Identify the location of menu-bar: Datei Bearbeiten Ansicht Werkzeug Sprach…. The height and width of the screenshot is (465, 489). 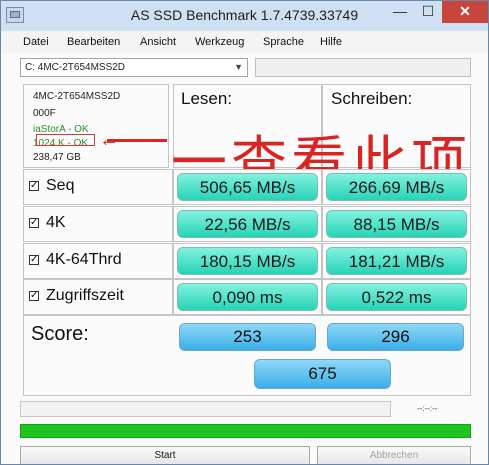
(244, 42).